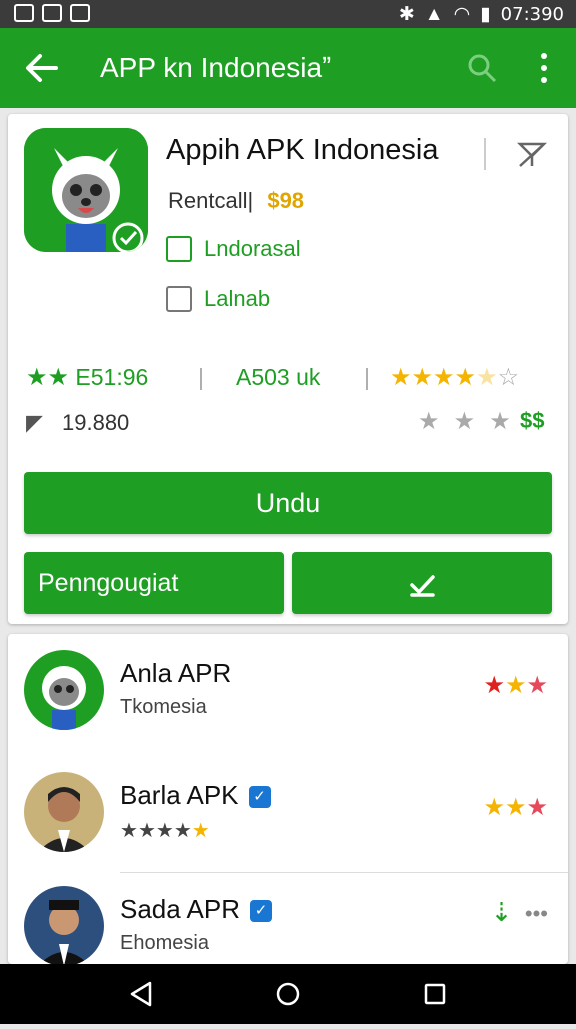  Describe the element at coordinates (288, 919) in the screenshot. I see `list-item: Sada APR ✓ Ehomesia ⇣ •••` at that location.